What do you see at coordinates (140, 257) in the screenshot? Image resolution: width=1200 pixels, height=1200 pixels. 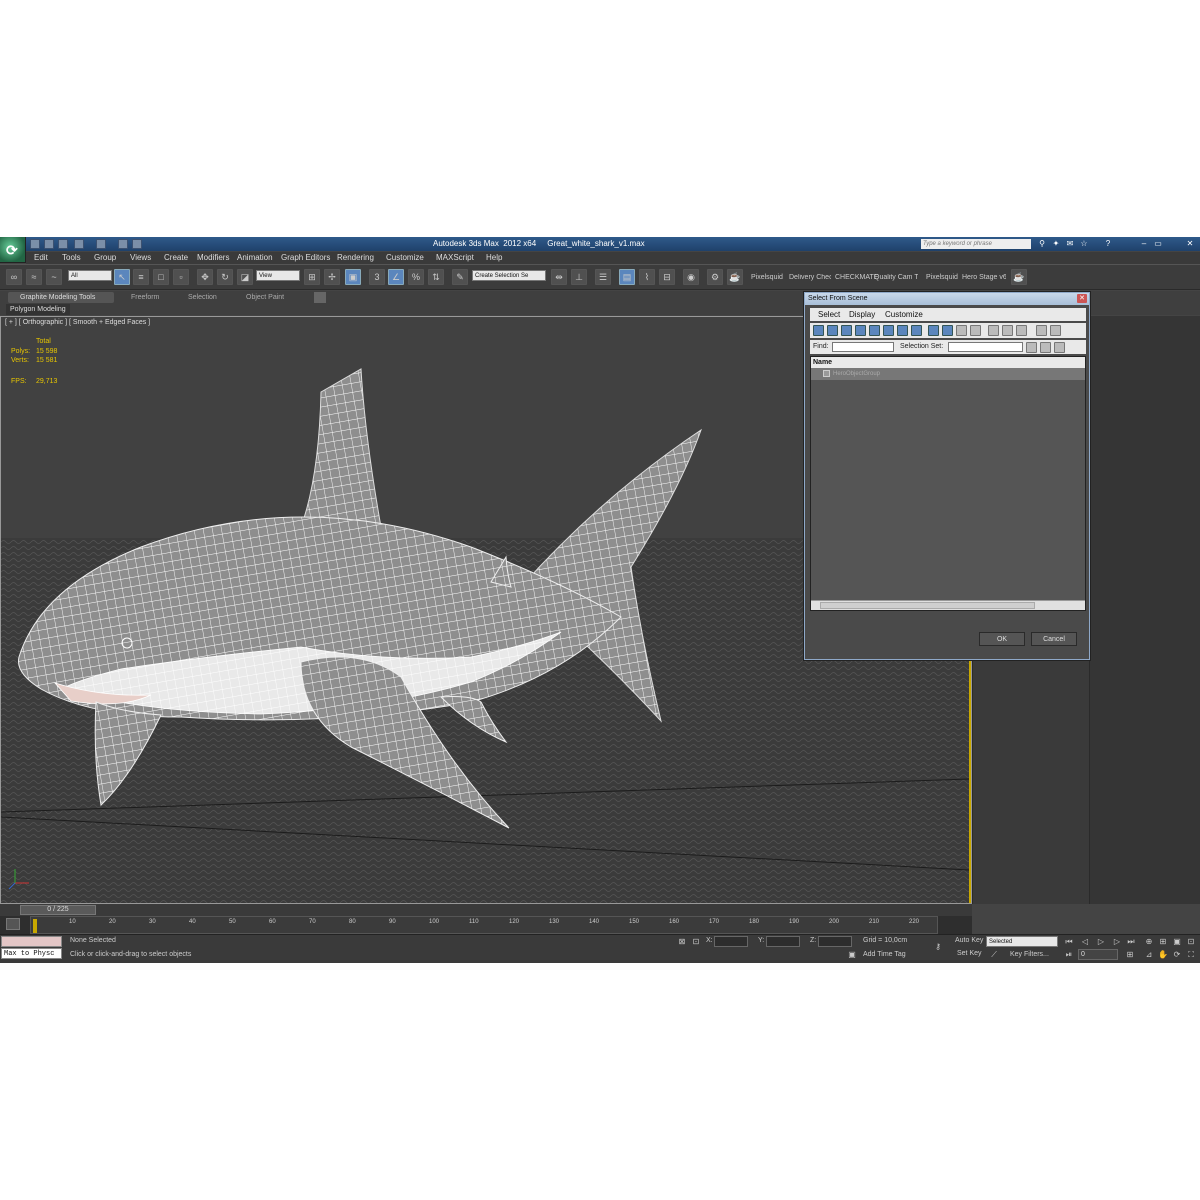 I see `menu-views: Views` at bounding box center [140, 257].